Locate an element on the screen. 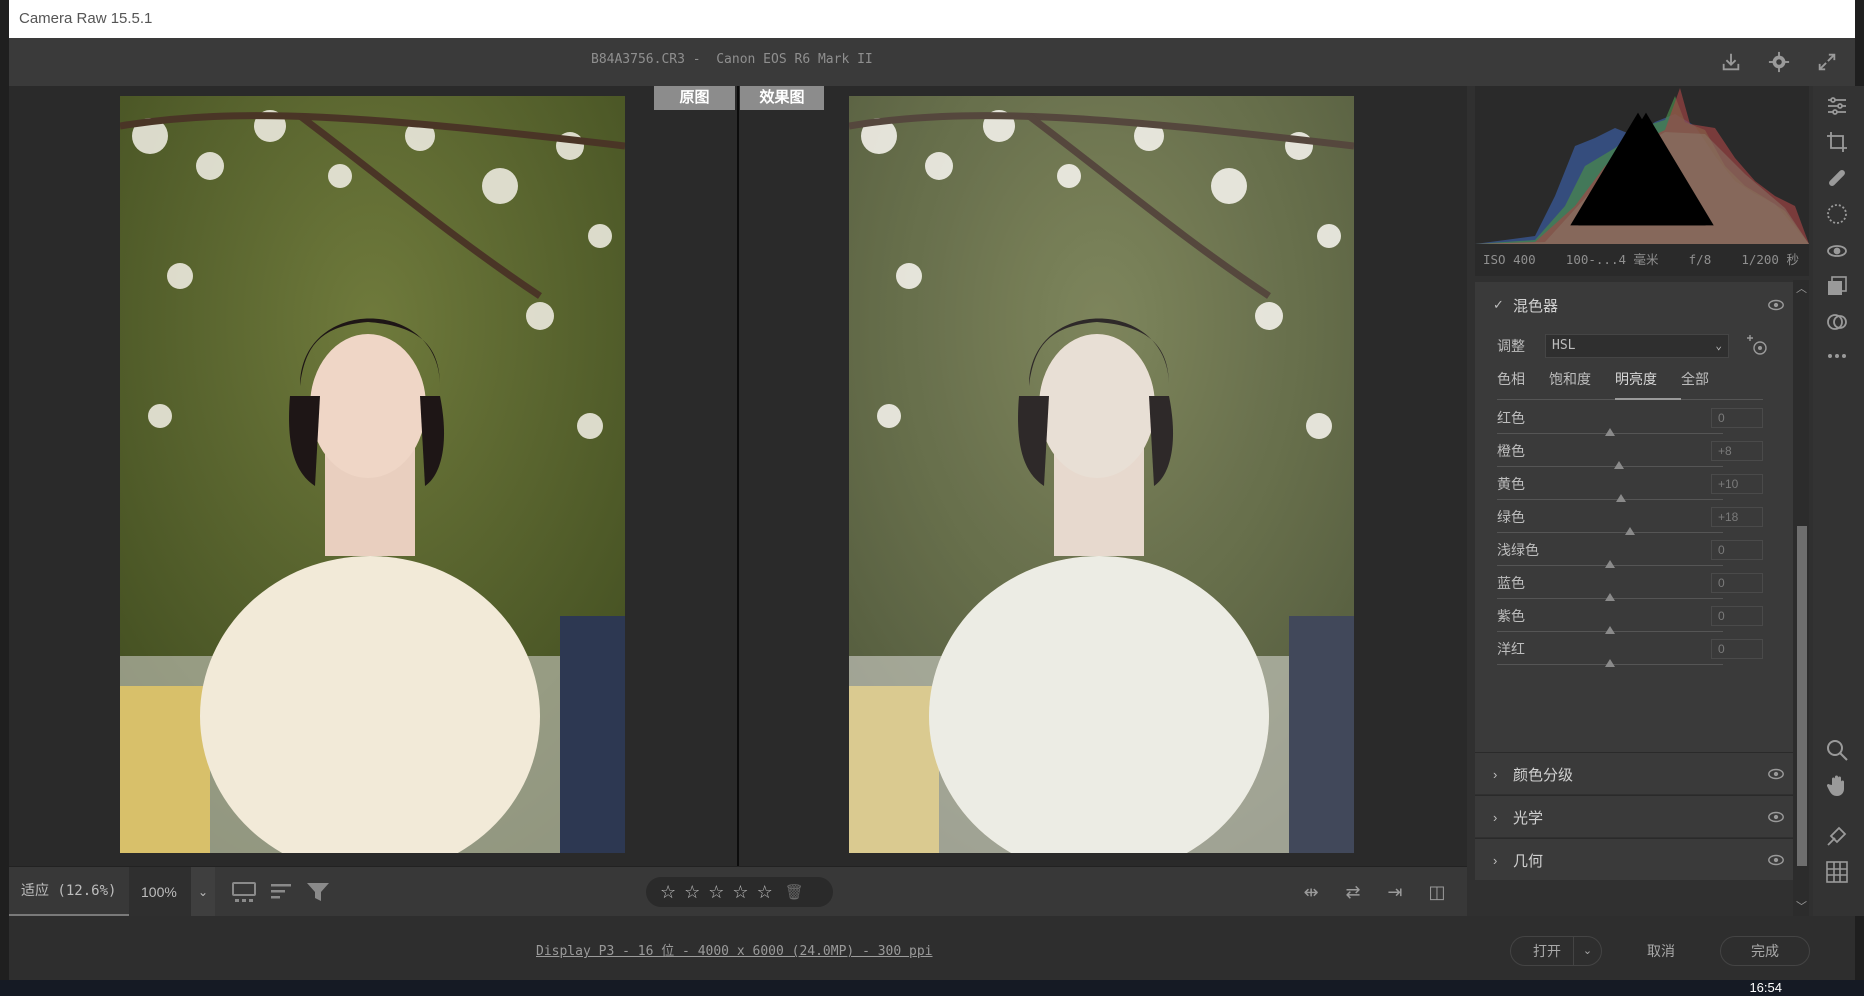 This screenshot has width=1864, height=996. highlight-clipping-icon is located at coordinates (1638, 169).